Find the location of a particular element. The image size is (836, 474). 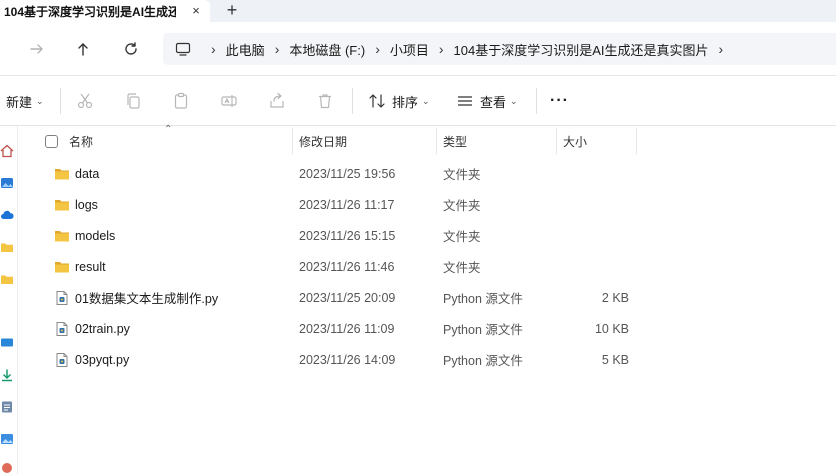

new-tab-button: + is located at coordinates (232, 11).